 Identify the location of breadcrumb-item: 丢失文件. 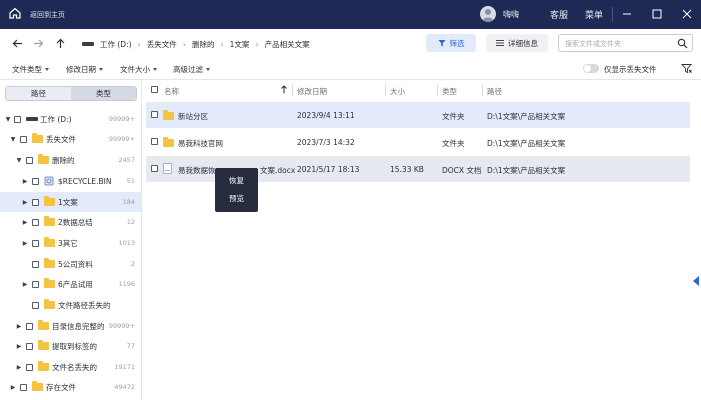
(162, 44).